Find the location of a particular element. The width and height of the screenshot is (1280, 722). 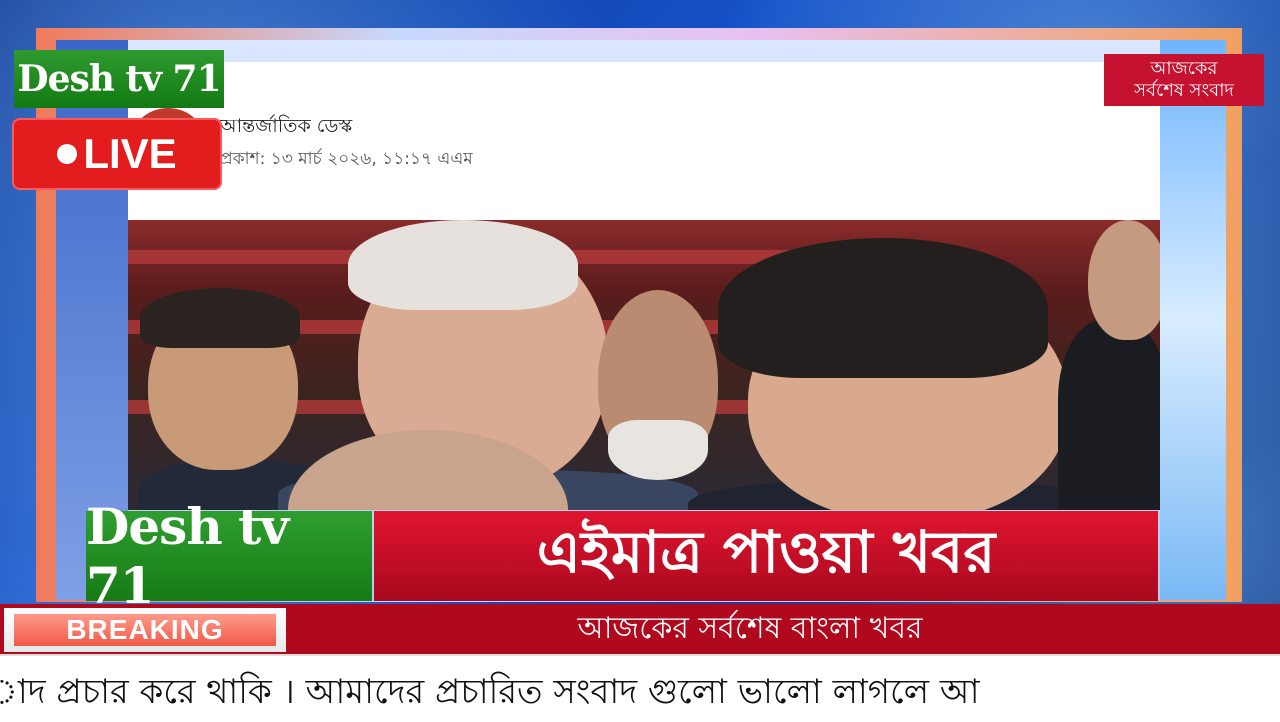

photo-person-beard is located at coordinates (658, 450).